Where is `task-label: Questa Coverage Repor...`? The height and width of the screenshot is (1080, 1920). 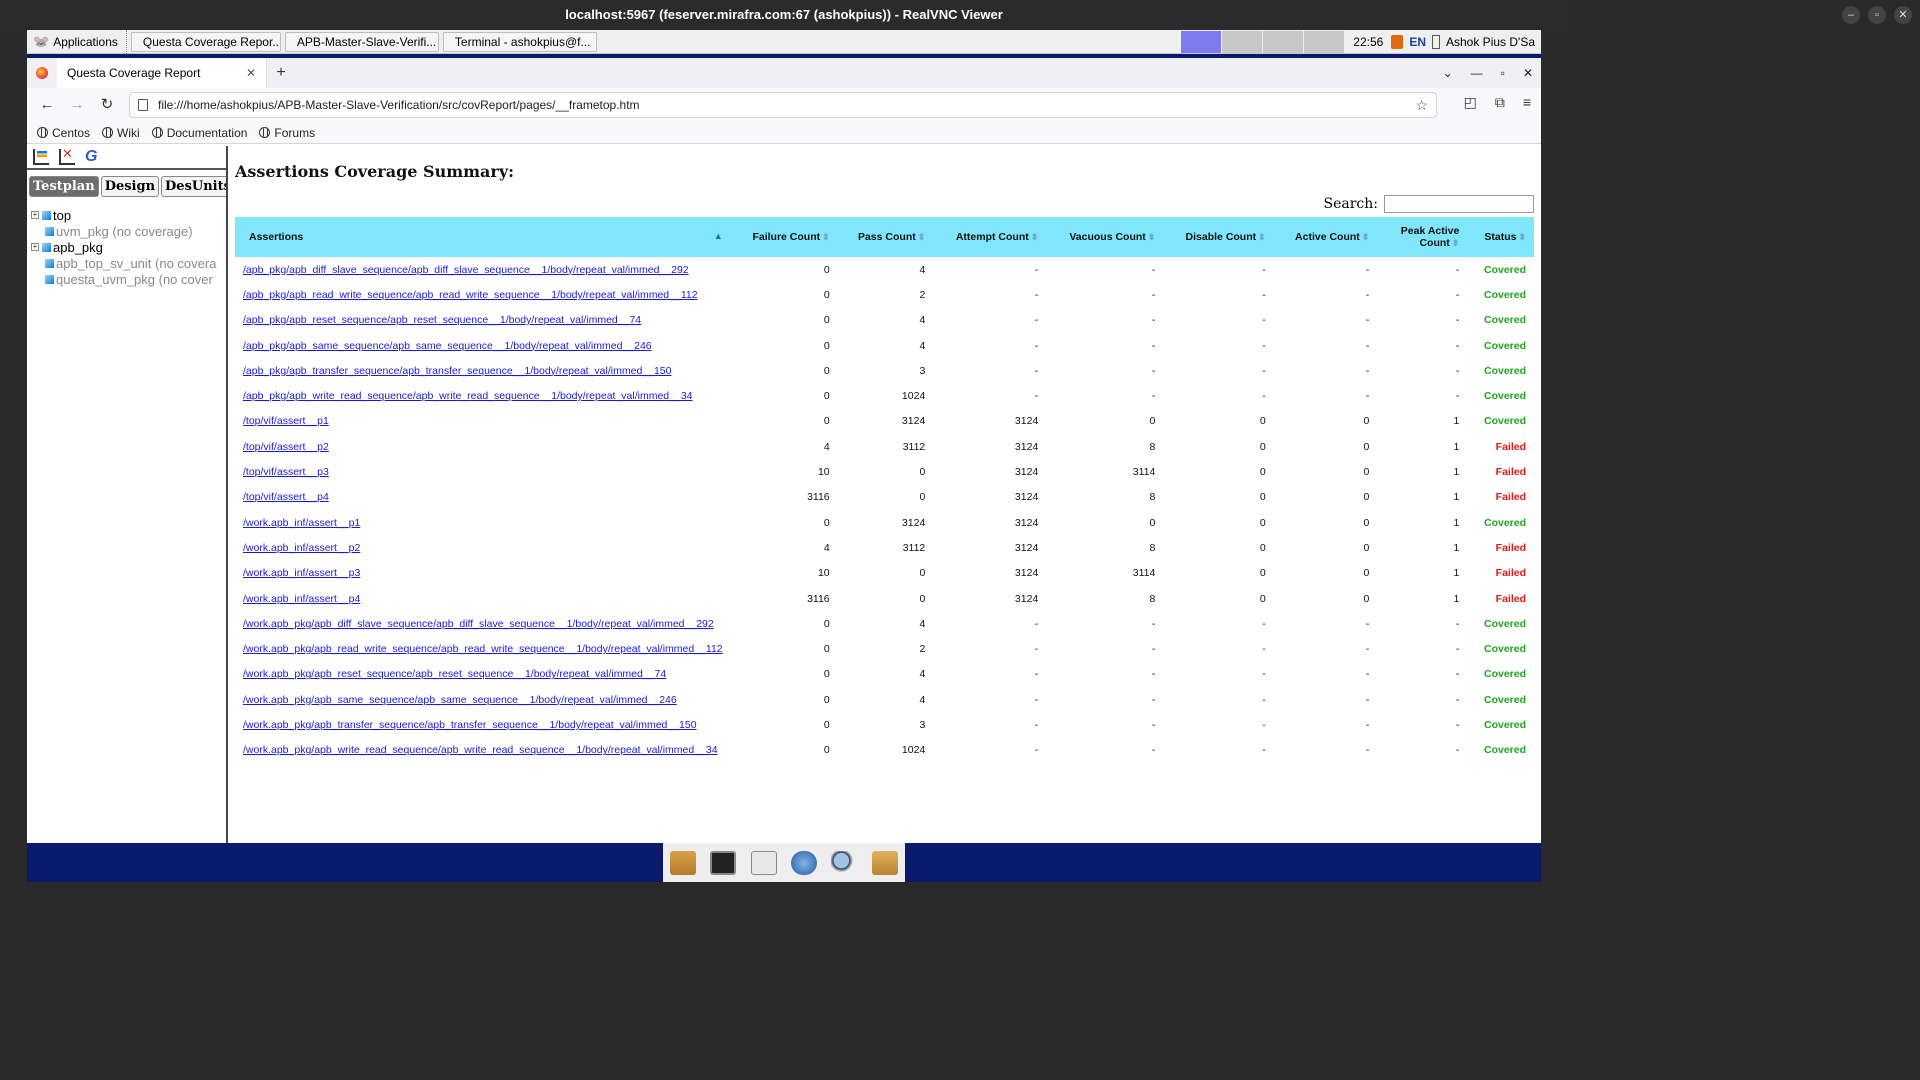
task-label: Questa Coverage Repor... is located at coordinates (211, 41).